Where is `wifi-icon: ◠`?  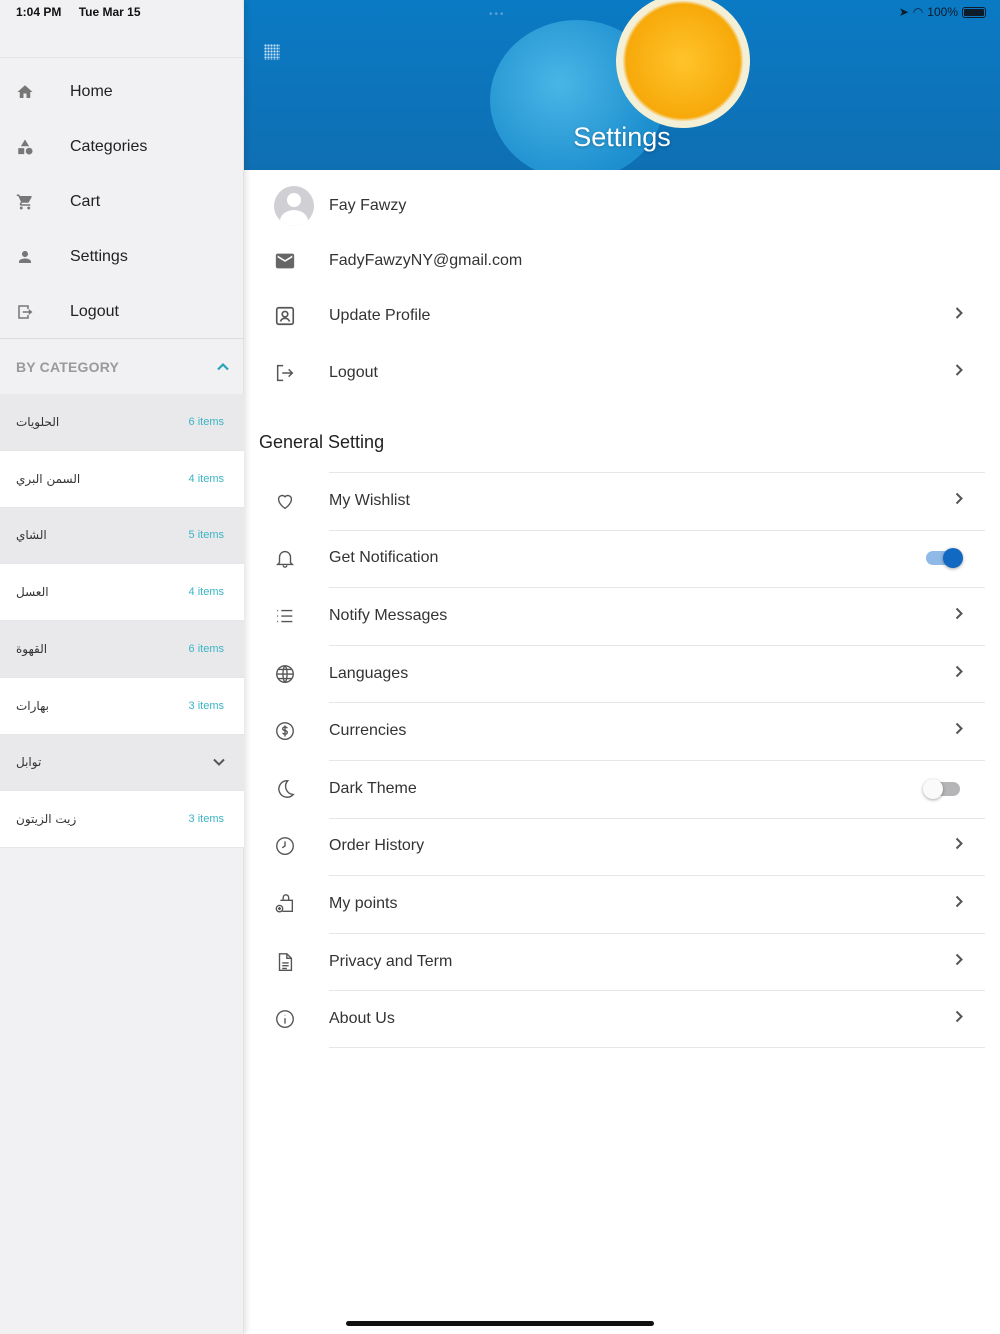 wifi-icon: ◠ is located at coordinates (918, 12).